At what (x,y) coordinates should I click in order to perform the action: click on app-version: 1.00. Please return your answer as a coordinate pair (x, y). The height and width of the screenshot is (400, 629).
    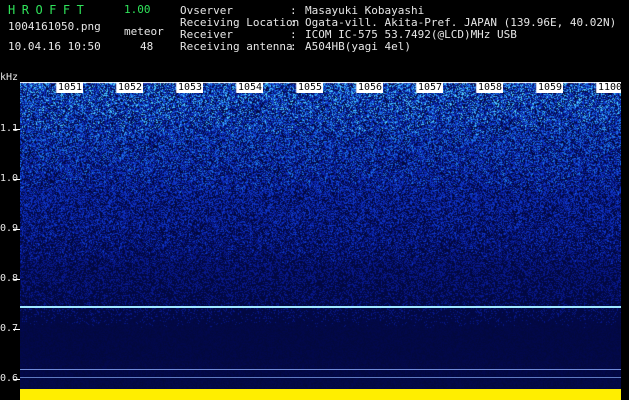
    Looking at the image, I should click on (137, 9).